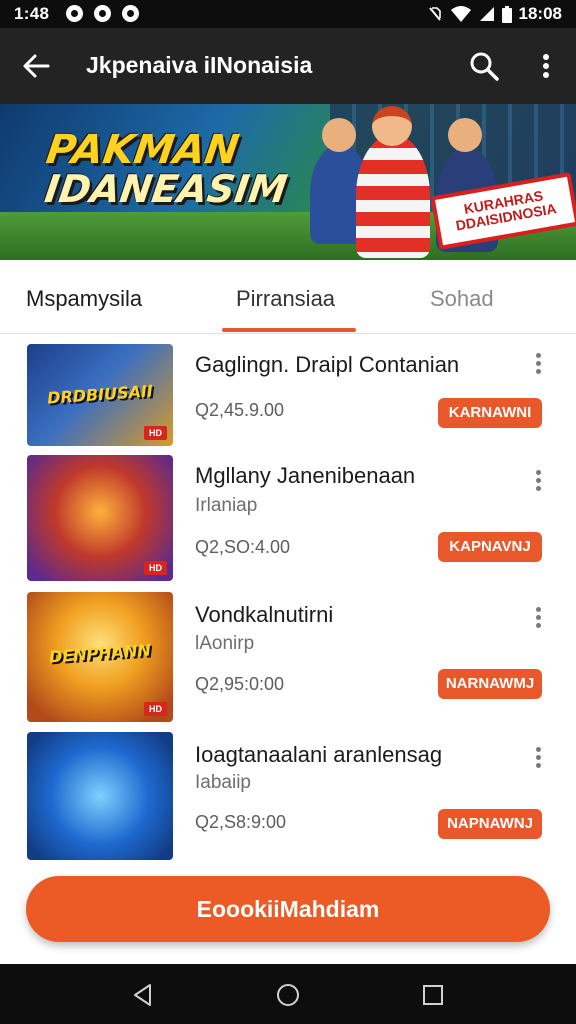 The height and width of the screenshot is (1024, 576). Describe the element at coordinates (100, 653) in the screenshot. I see `thumbnail-text: DENPHANN` at that location.